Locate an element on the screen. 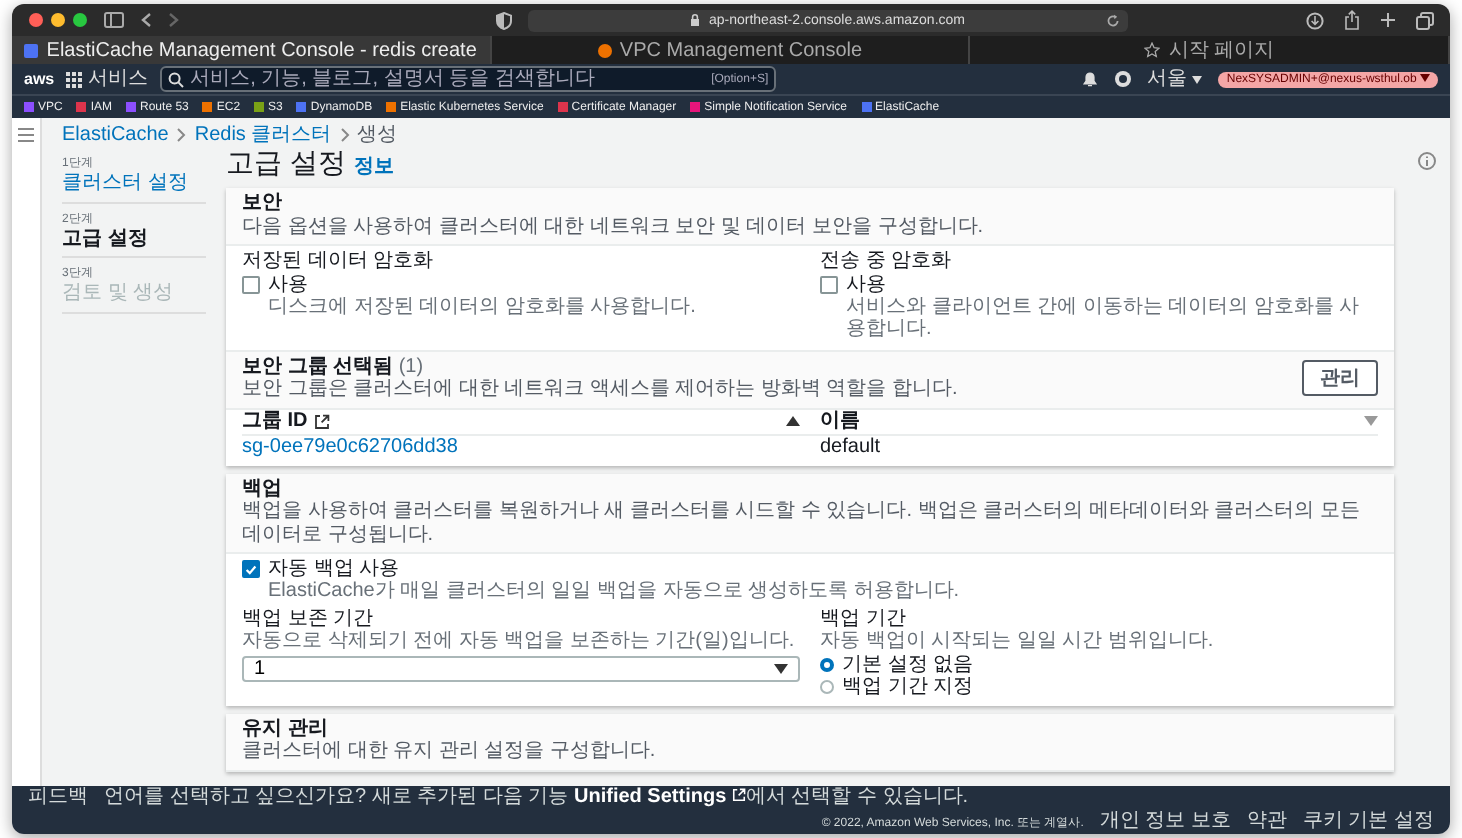  breadcrumb-item: 생성 is located at coordinates (377, 135).